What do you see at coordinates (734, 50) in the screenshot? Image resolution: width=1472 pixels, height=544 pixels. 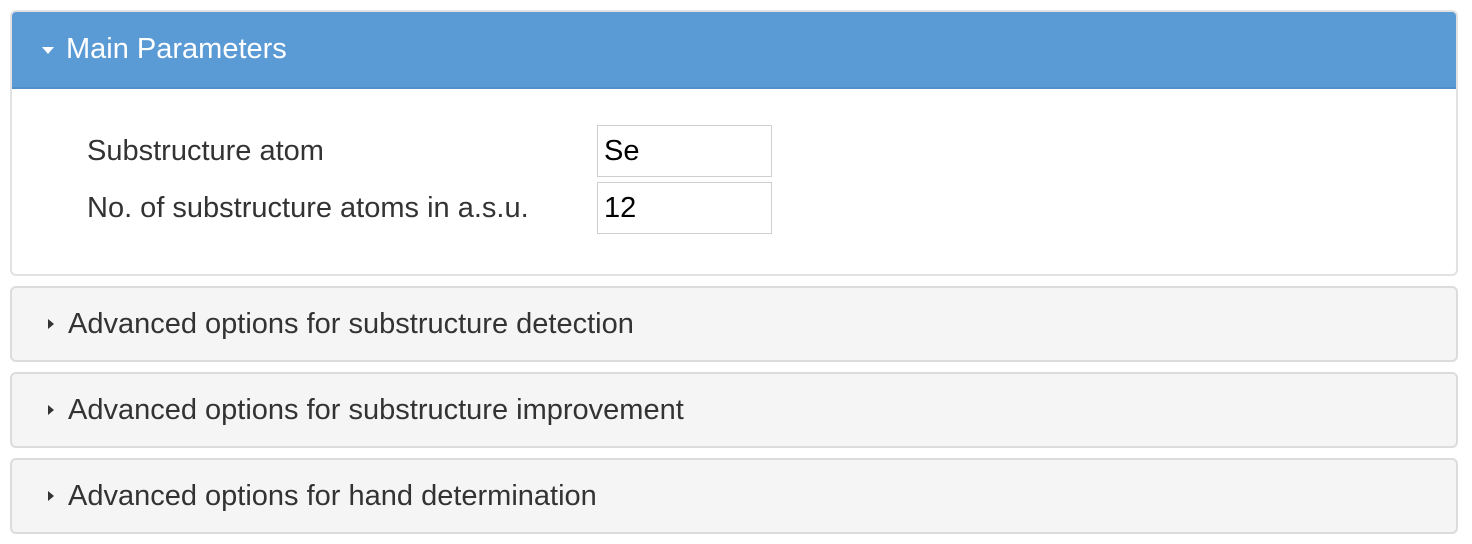 I see `main-parameters-header: Main Parameters` at bounding box center [734, 50].